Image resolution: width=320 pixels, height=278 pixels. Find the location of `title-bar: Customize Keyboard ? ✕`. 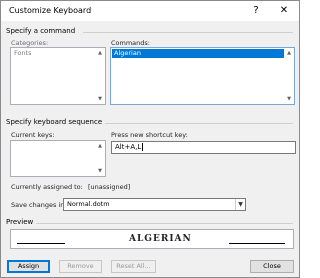

title-bar: Customize Keyboard ? ✕ is located at coordinates (150, 11).